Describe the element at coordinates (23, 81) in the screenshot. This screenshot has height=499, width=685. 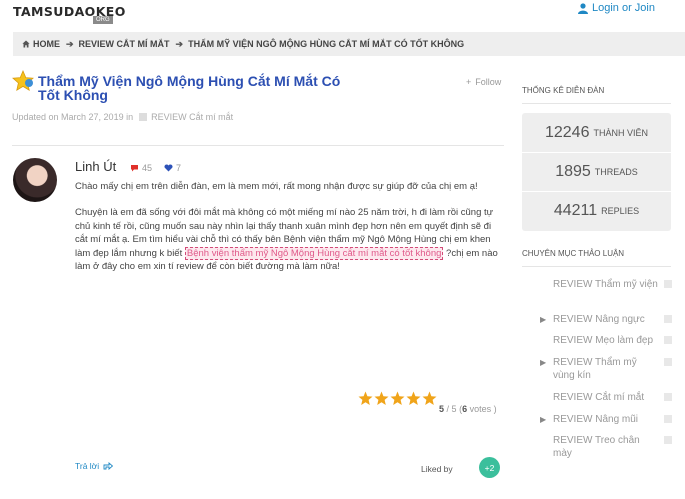
I see `star-icon` at that location.